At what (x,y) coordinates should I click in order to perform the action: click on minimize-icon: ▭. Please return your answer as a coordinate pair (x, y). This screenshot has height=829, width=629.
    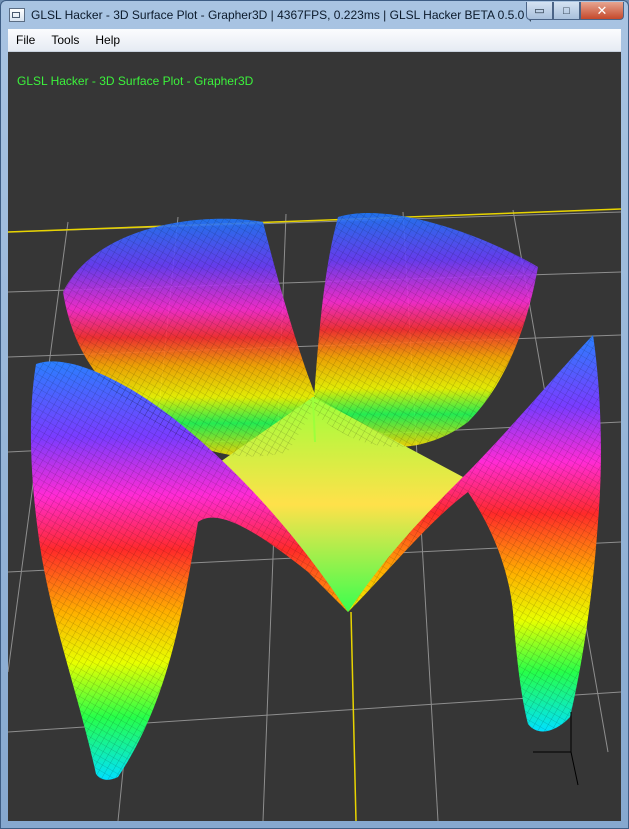
    Looking at the image, I should click on (539, 11).